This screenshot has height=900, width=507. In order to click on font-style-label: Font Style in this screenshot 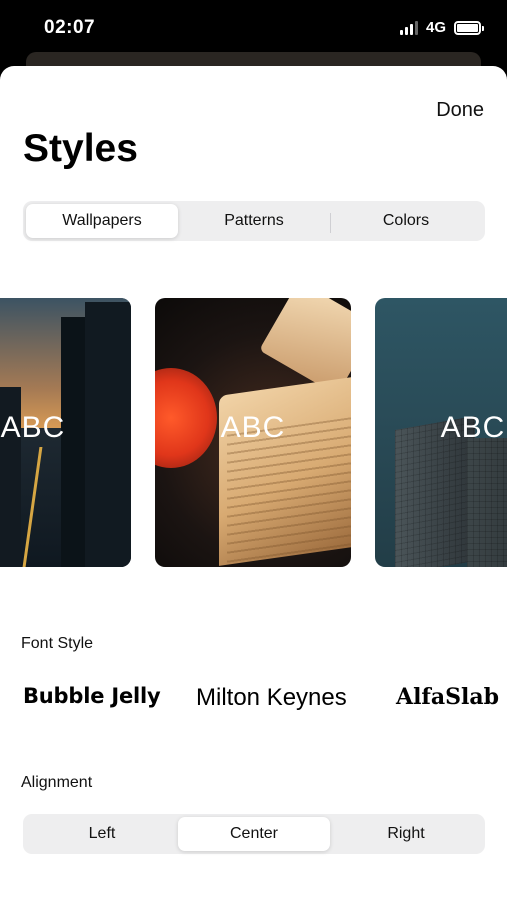, I will do `click(57, 643)`.